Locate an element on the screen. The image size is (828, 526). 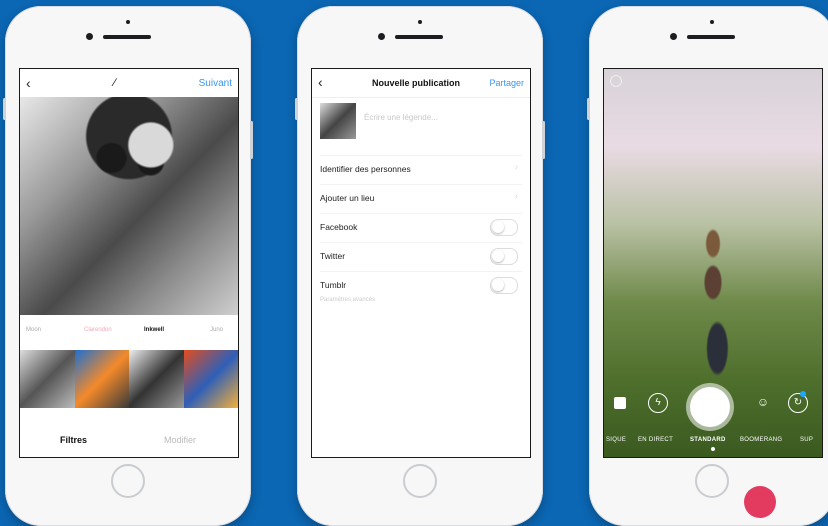
photo-preview is located at coordinates (129, 206).